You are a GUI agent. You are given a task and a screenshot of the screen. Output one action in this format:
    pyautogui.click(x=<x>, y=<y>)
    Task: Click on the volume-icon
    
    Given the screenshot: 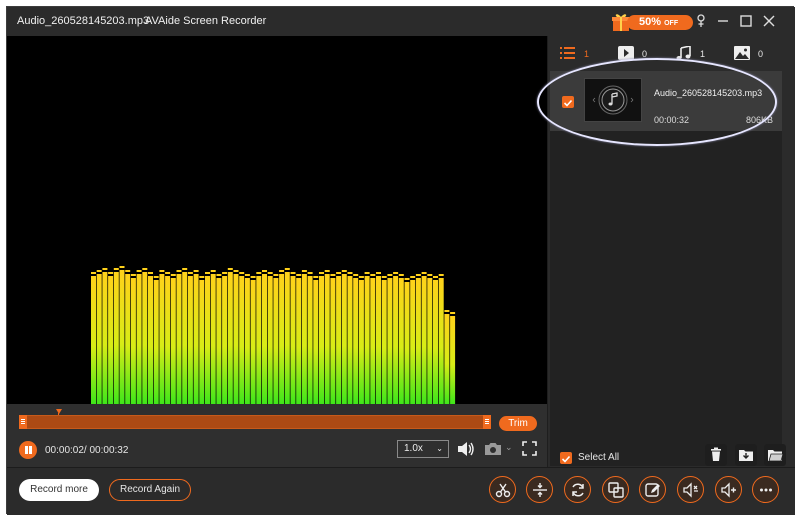 What is the action you would take?
    pyautogui.click(x=466, y=449)
    